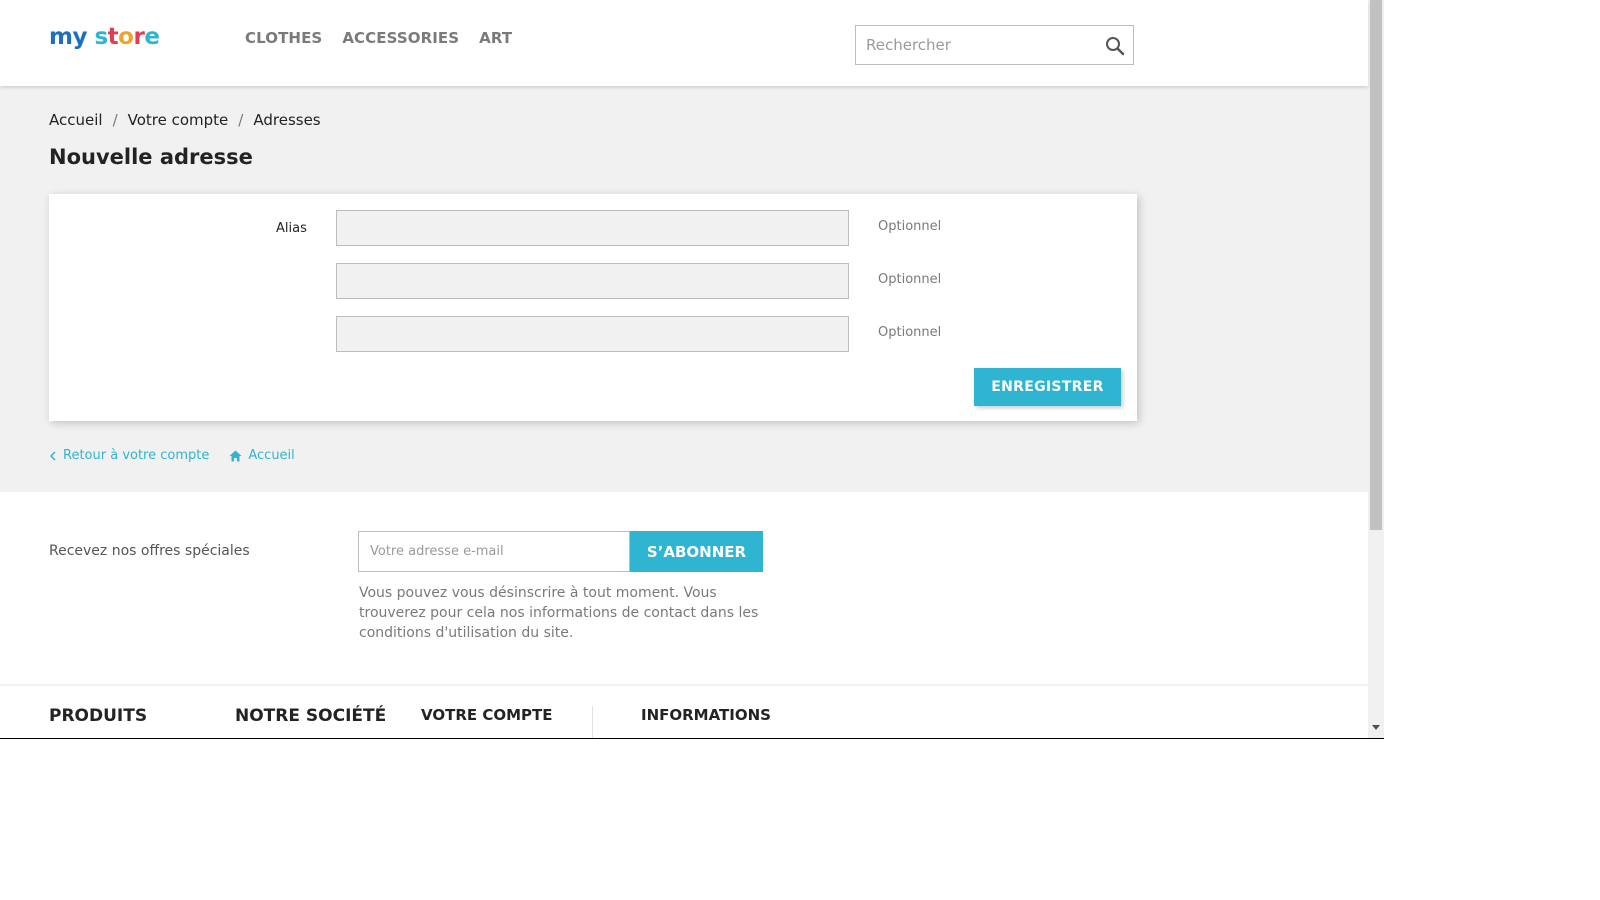 The height and width of the screenshot is (900, 1600). What do you see at coordinates (1376, 727) in the screenshot?
I see `scroll-down-arrow-icon` at bounding box center [1376, 727].